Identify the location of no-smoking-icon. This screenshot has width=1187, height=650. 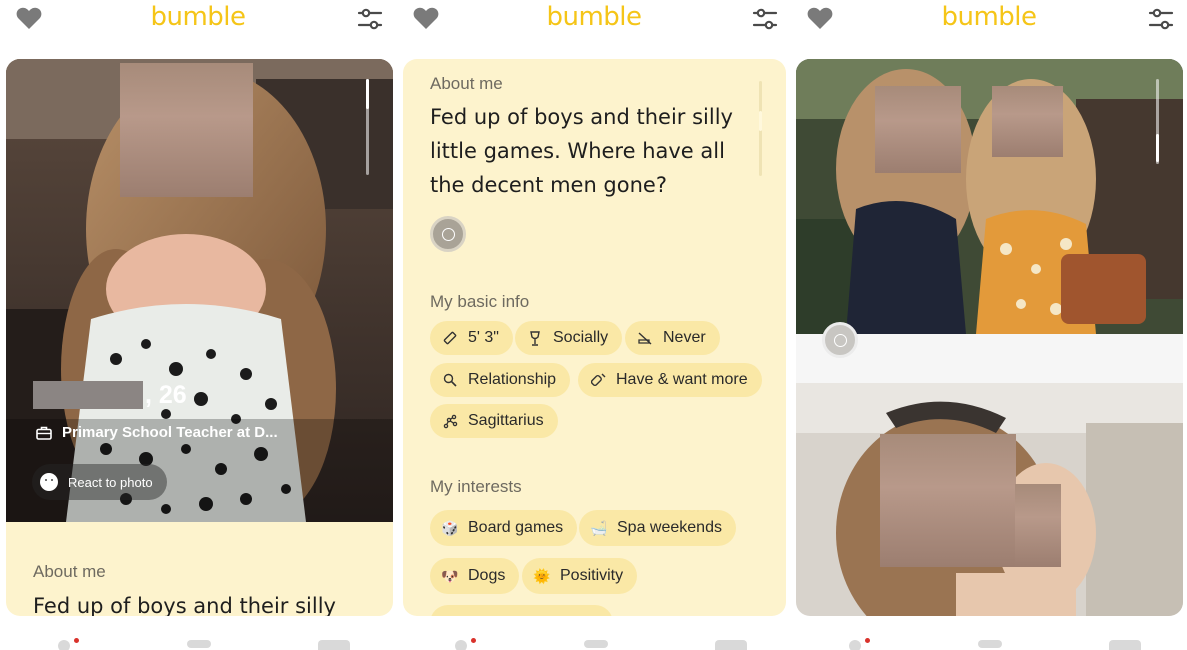
(645, 338).